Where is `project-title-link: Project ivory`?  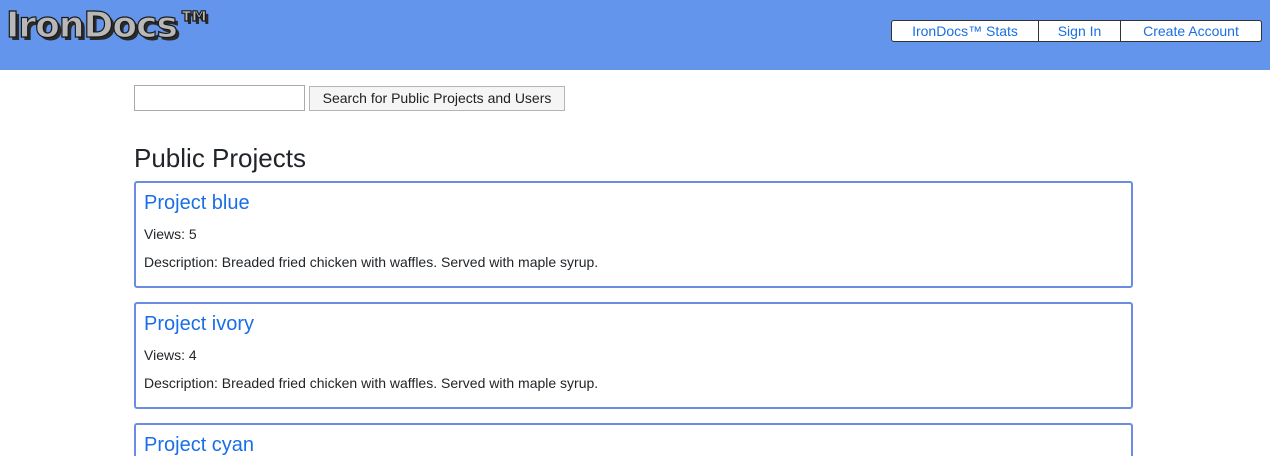
project-title-link: Project ivory is located at coordinates (199, 324).